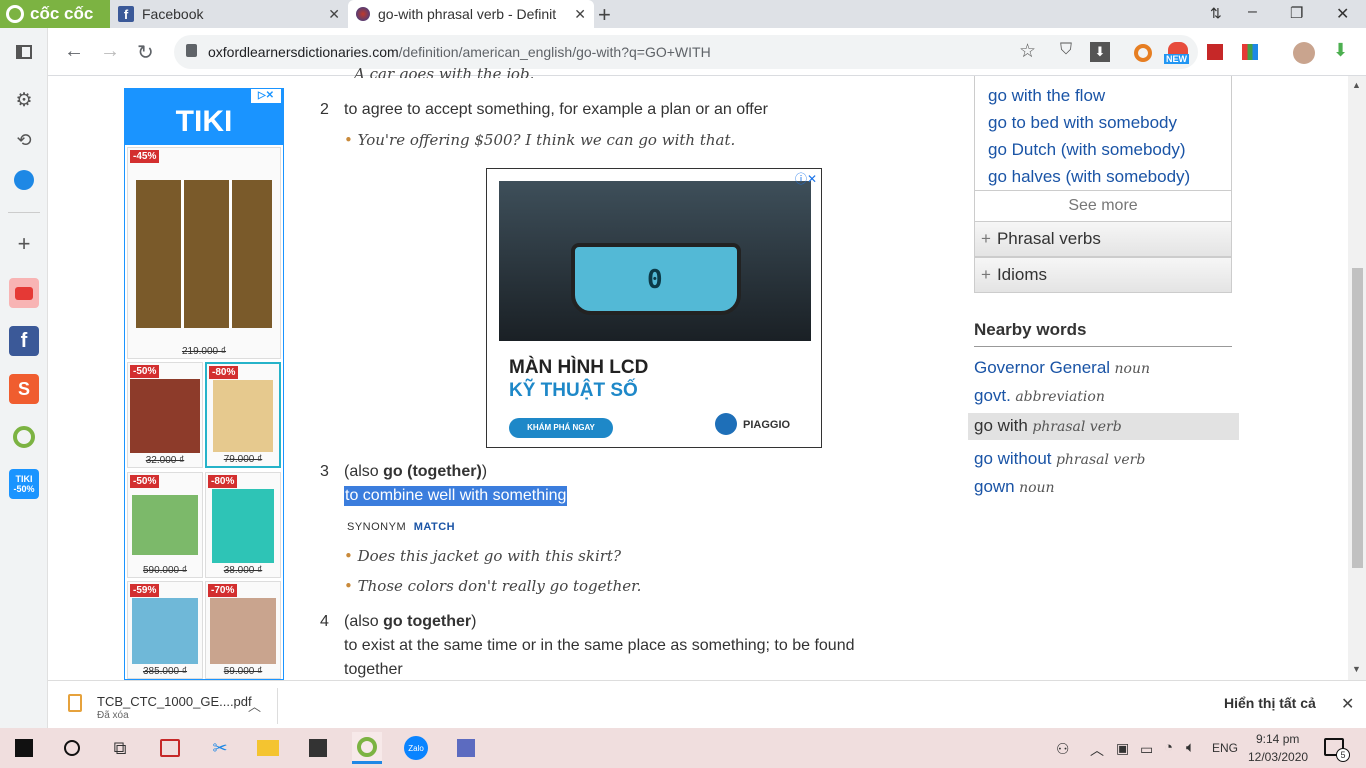  What do you see at coordinates (24, 389) in the screenshot?
I see `shopee-icon: S` at bounding box center [24, 389].